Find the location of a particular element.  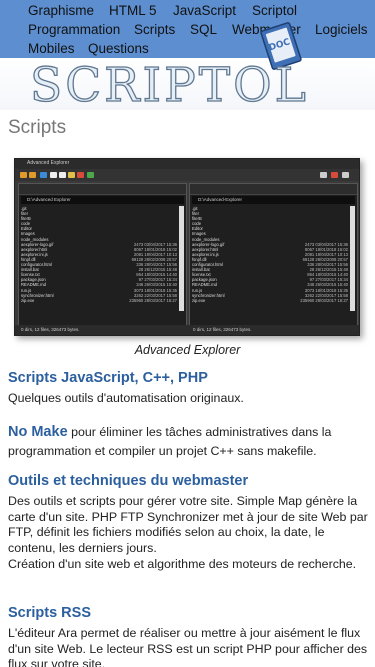

page-title: Scripts is located at coordinates (37, 127).